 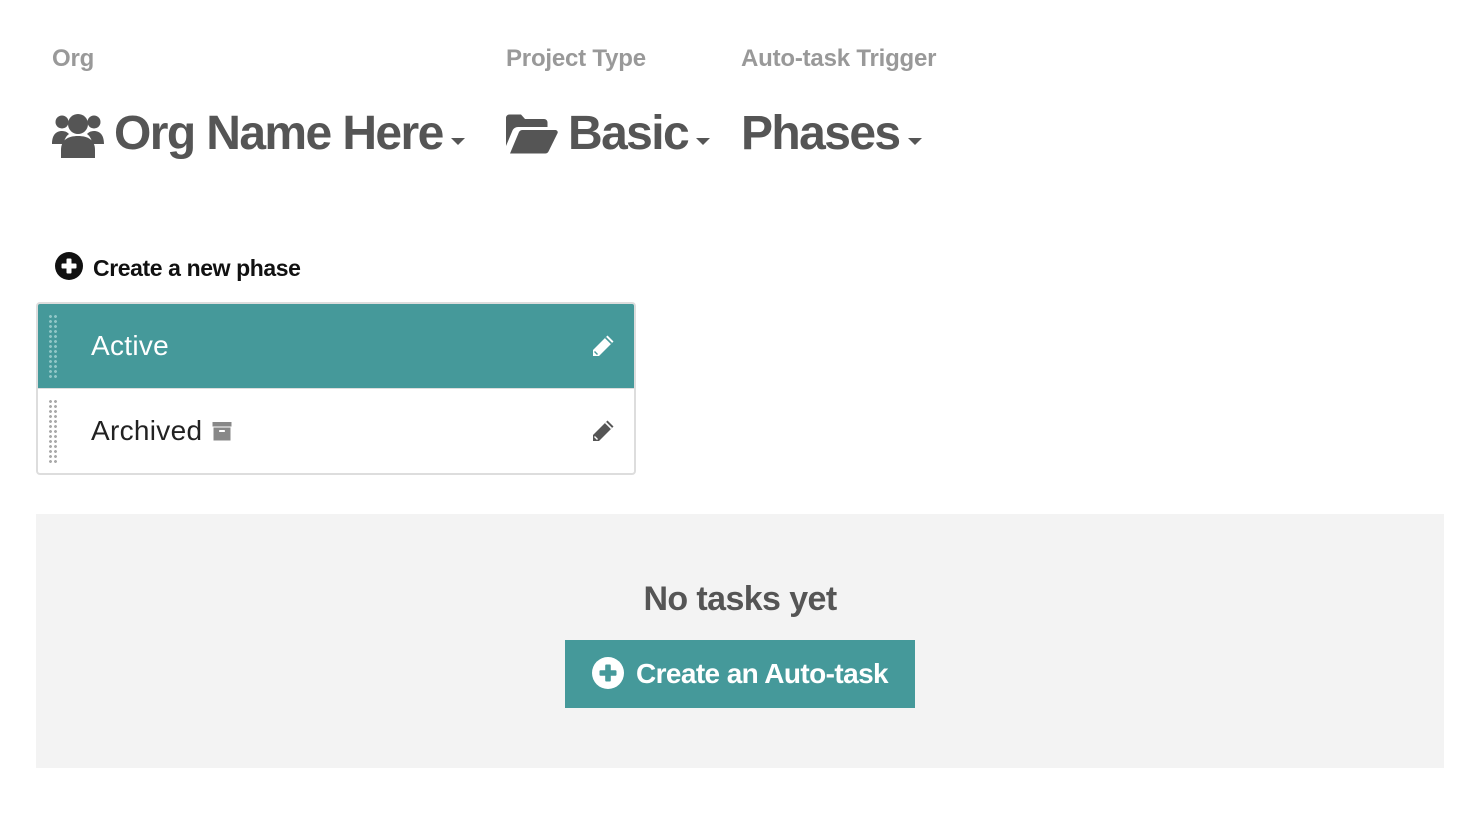 I want to click on org-label: Org, so click(x=73, y=58).